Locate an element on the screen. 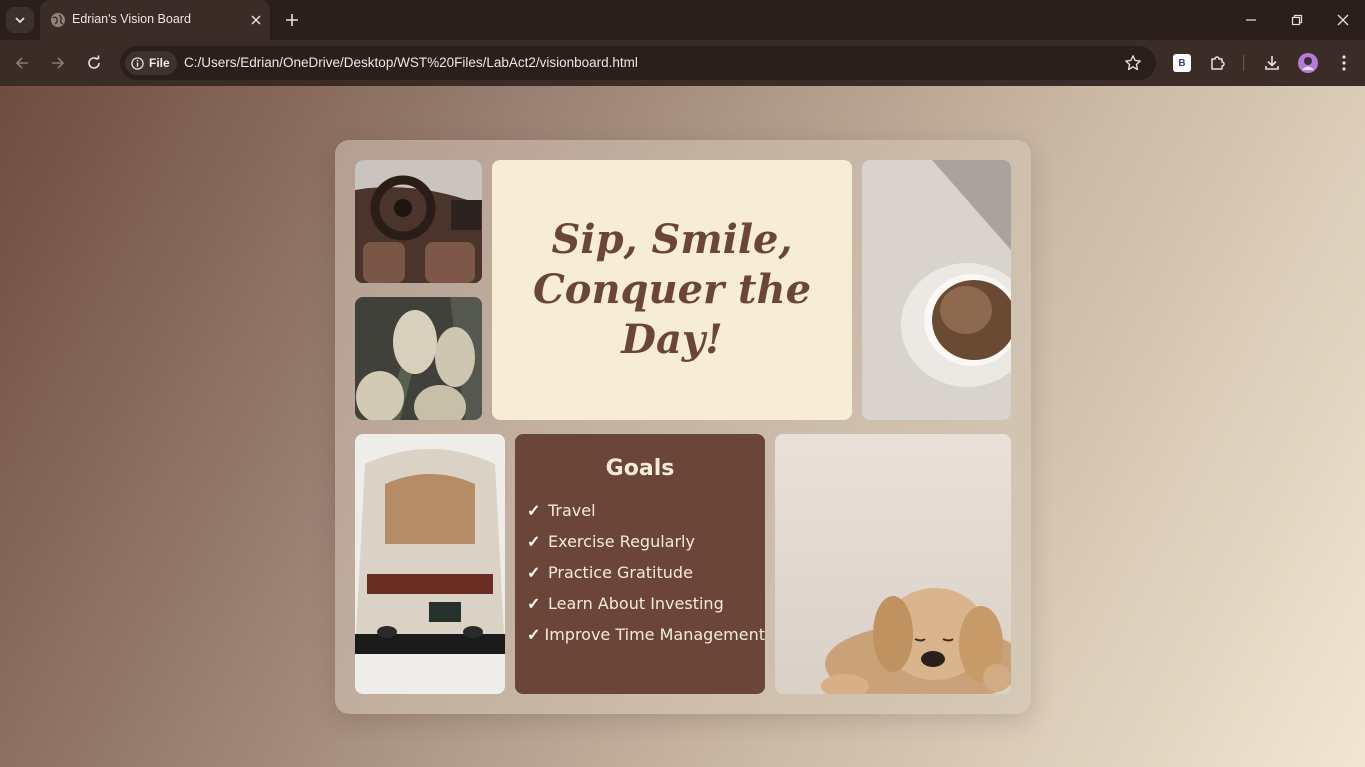 The width and height of the screenshot is (1365, 767). downloads-button is located at coordinates (1272, 63).